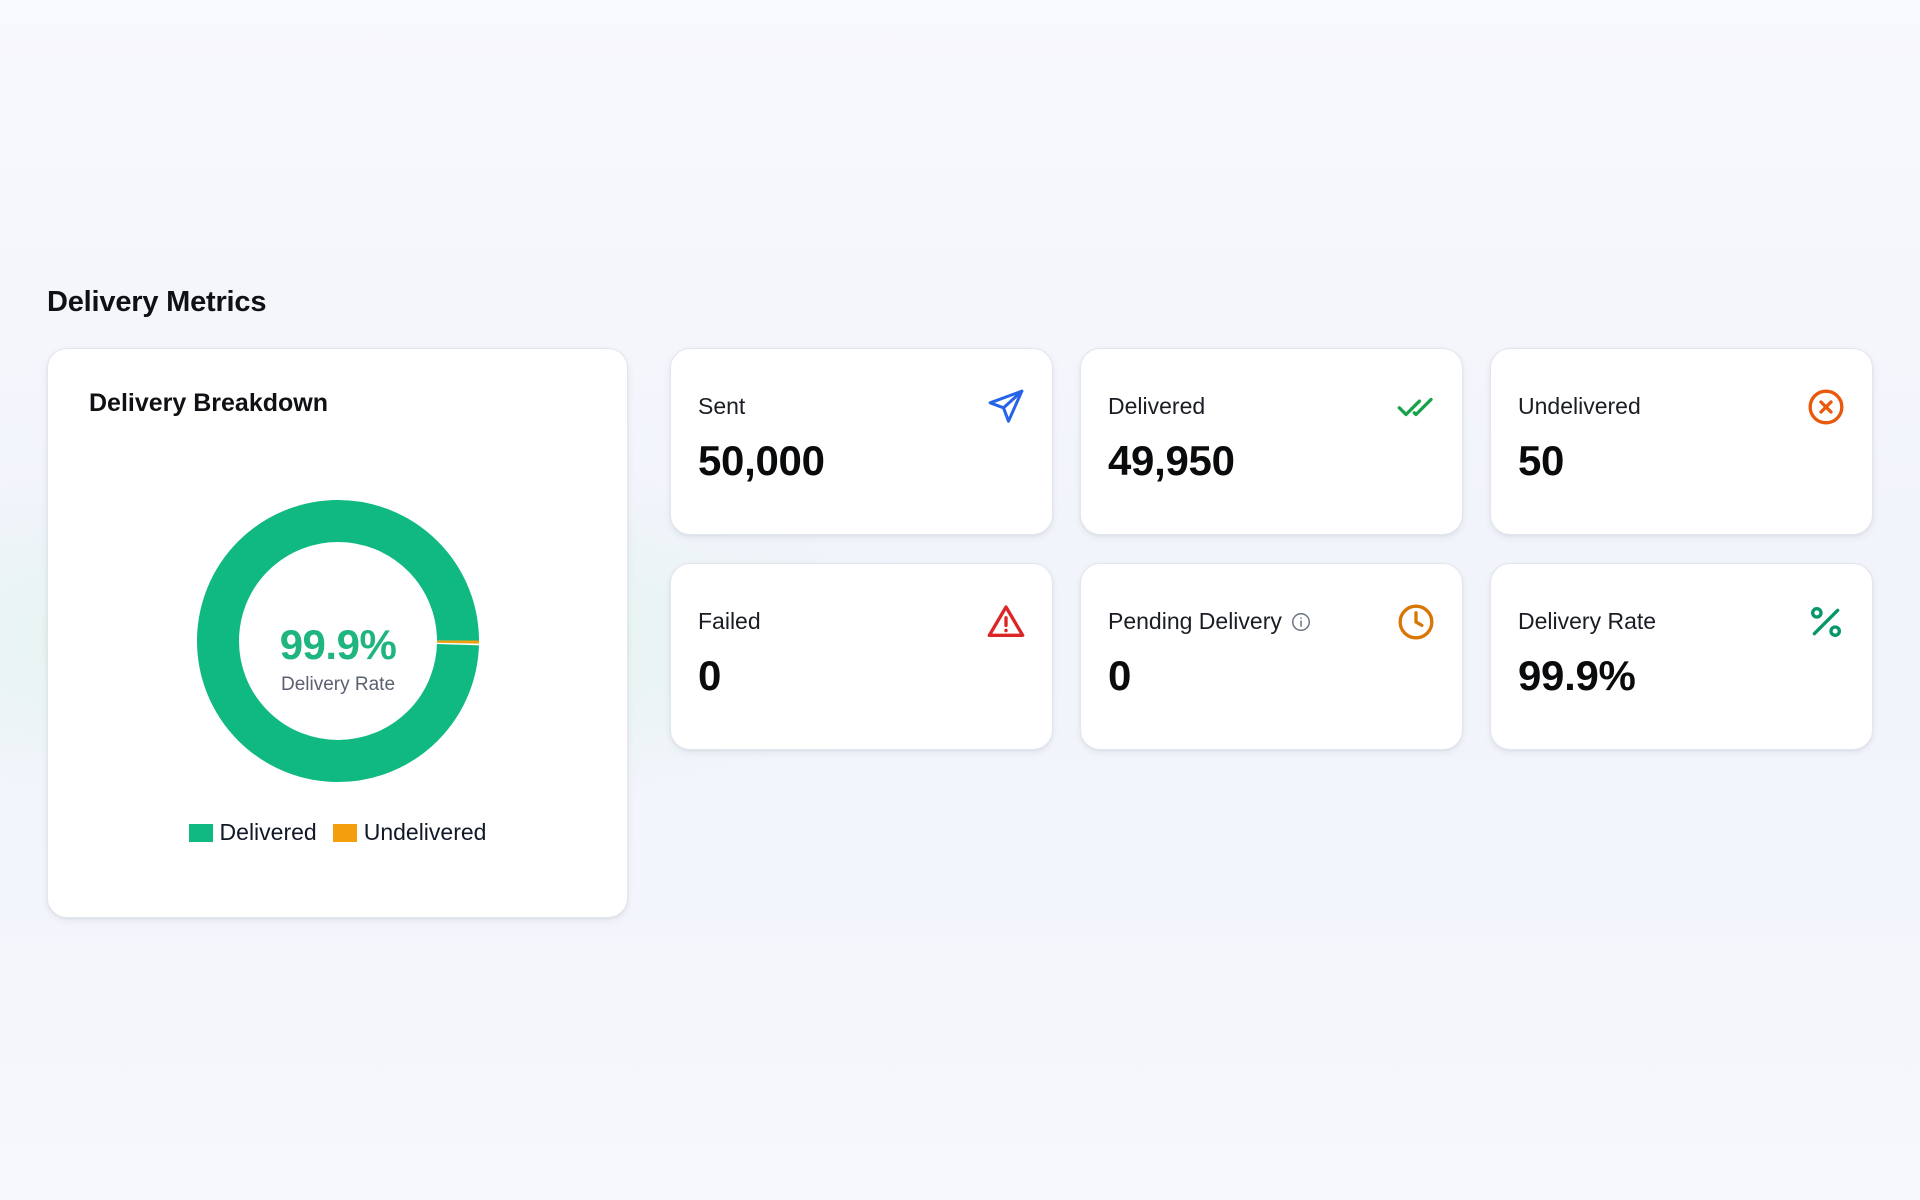 The height and width of the screenshot is (1200, 1920). Describe the element at coordinates (761, 460) in the screenshot. I see `stat-value: 50,000` at that location.